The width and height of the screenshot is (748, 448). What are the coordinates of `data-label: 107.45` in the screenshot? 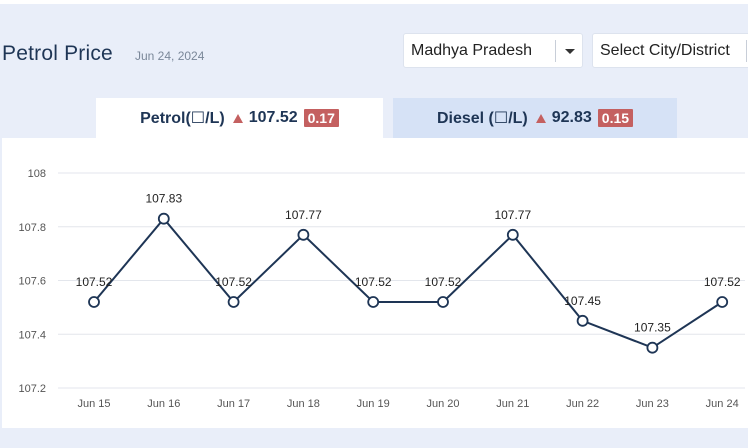 It's located at (582, 301).